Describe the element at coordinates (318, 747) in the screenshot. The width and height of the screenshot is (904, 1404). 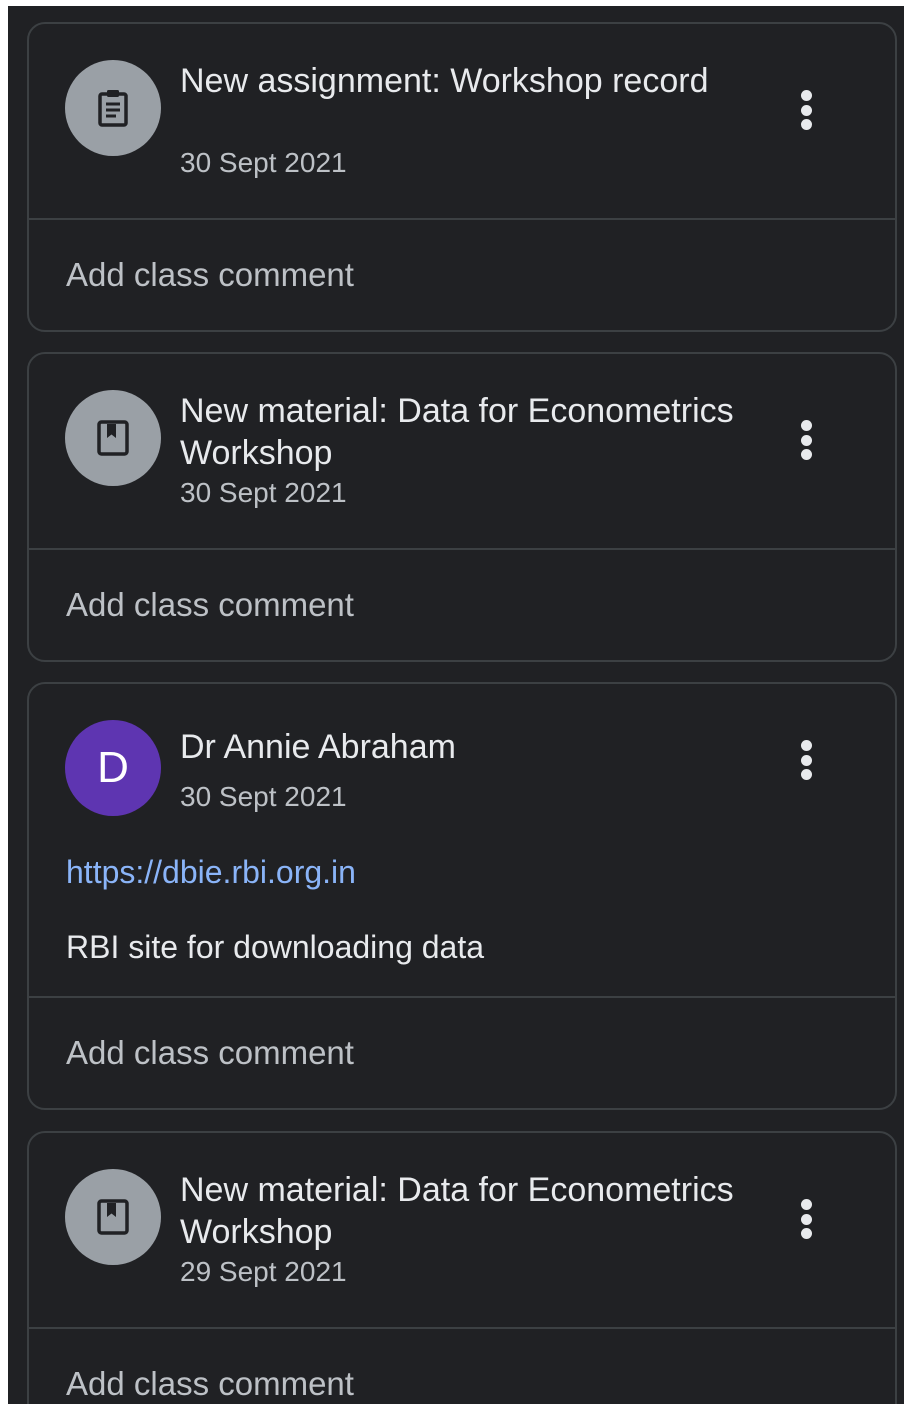
I see `author-name: Dr Annie Abraham` at that location.